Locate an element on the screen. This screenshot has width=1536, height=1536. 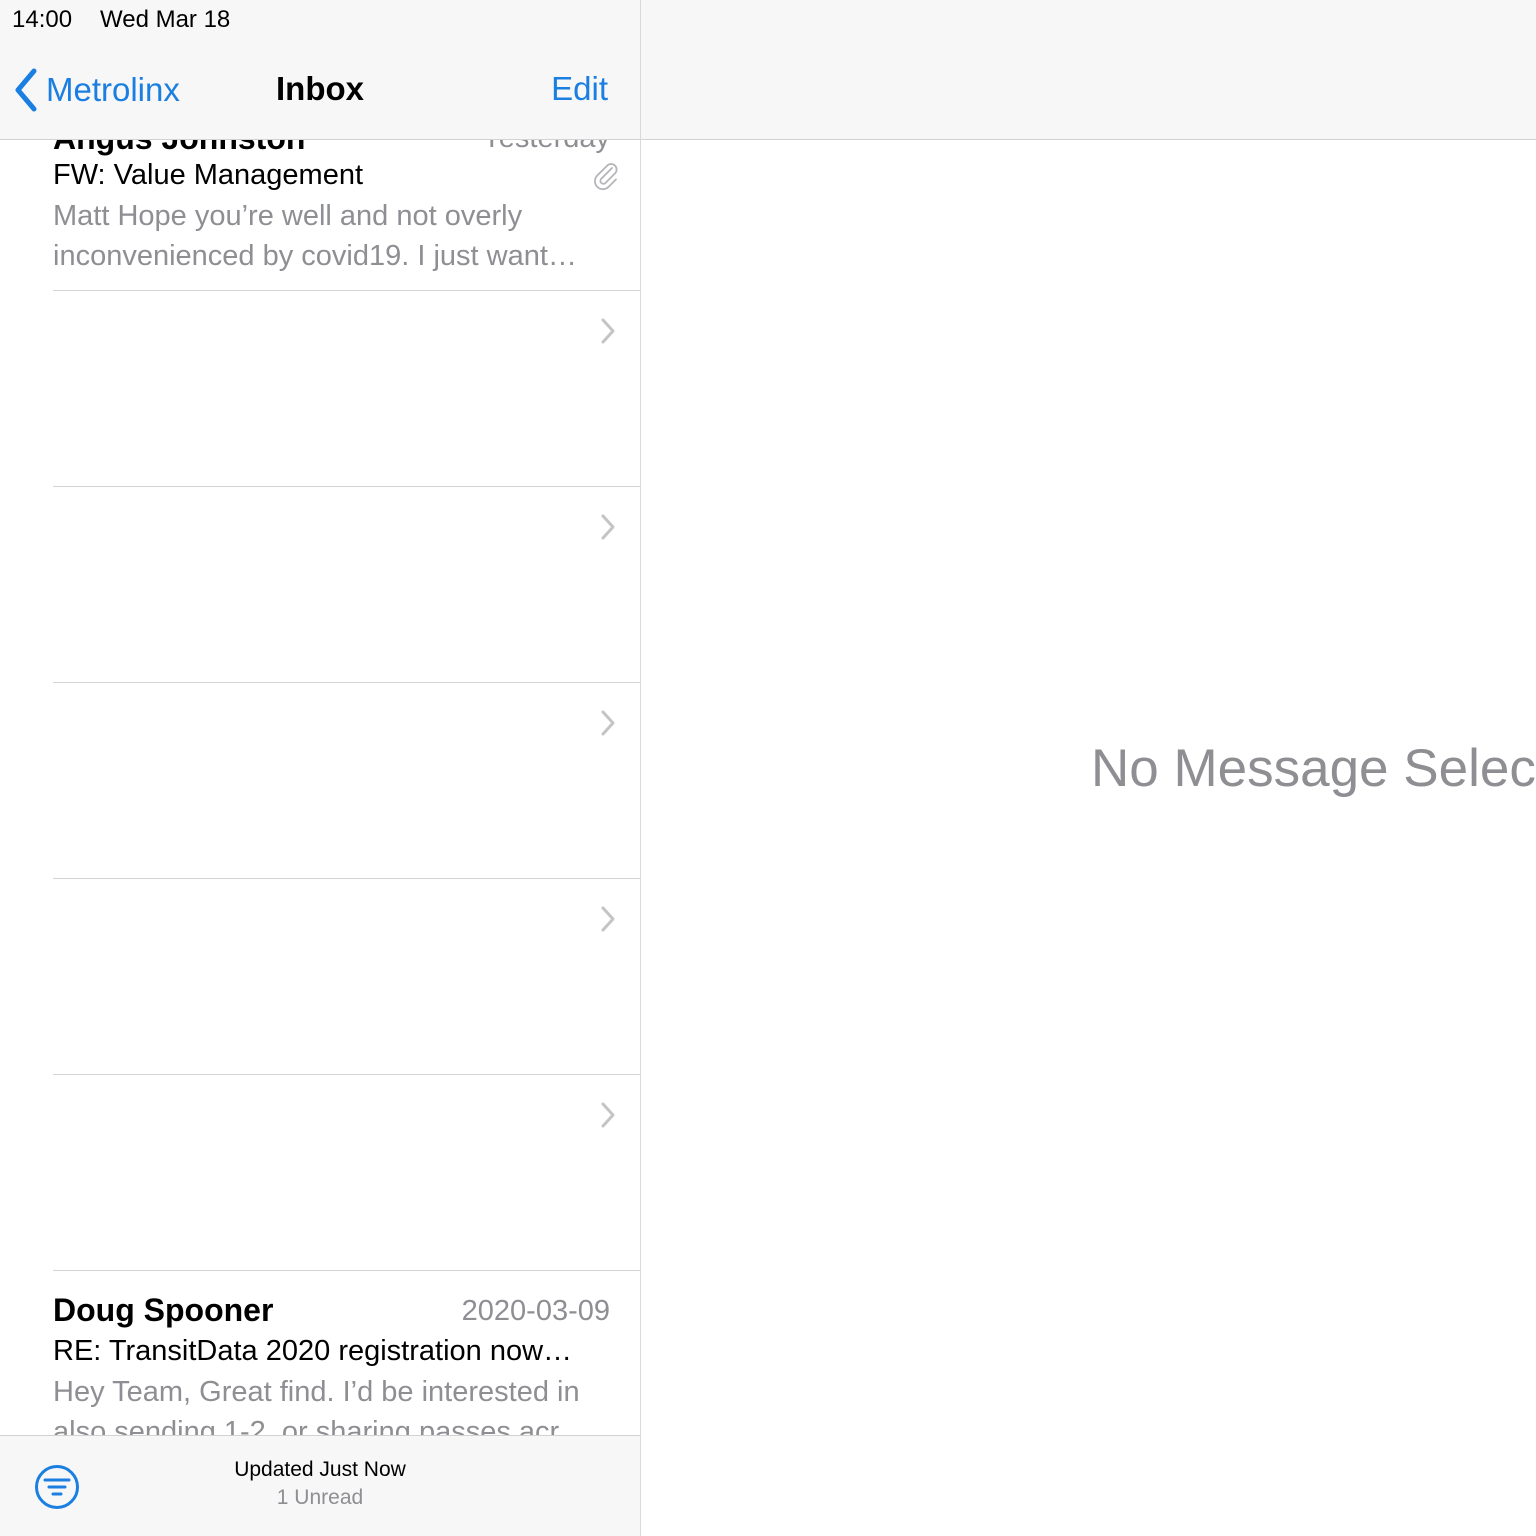
navigation-bar: 14:00 Wed Mar 18 Metrolinx Inbox Edit is located at coordinates (320, 70).